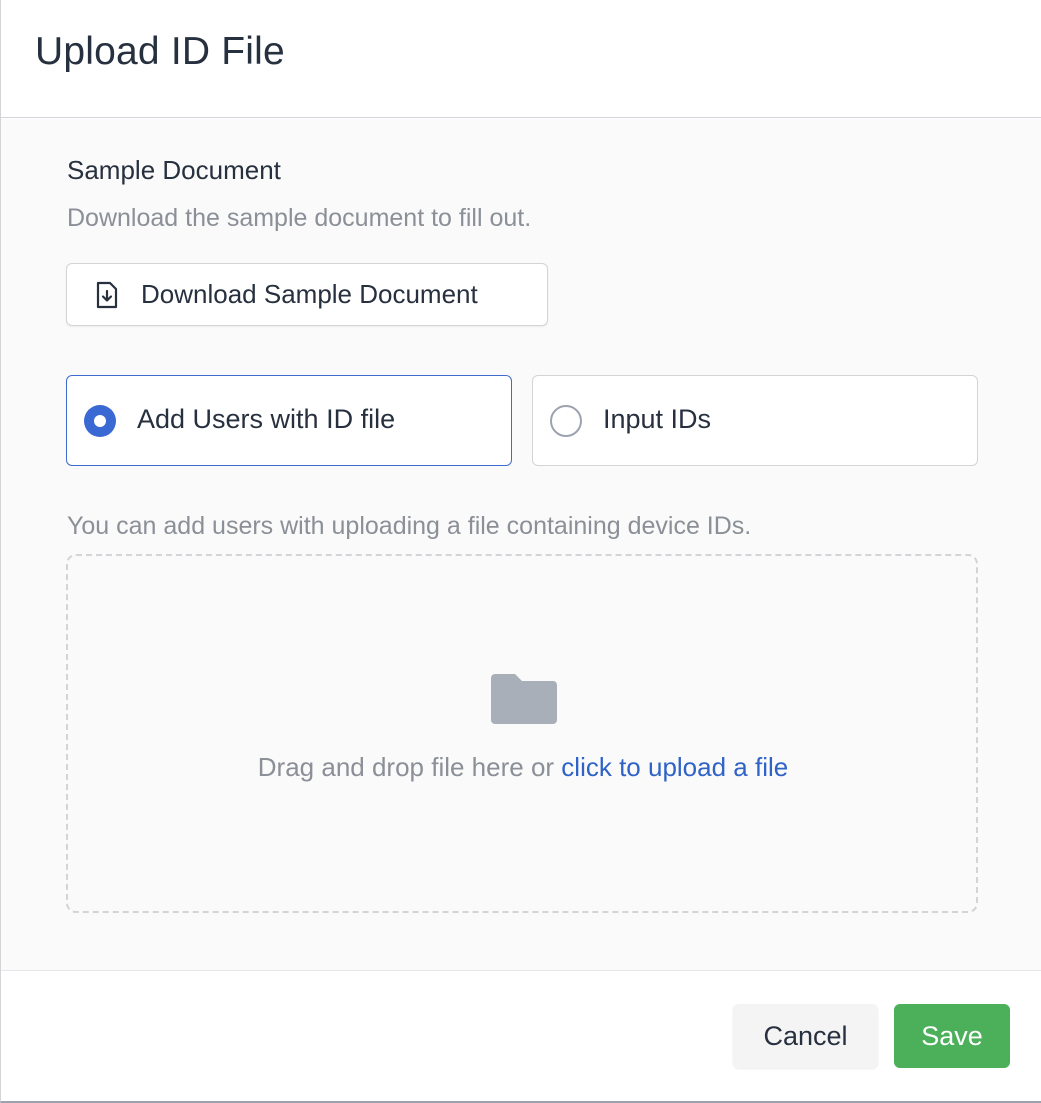 The height and width of the screenshot is (1103, 1041). Describe the element at coordinates (521, 59) in the screenshot. I see `modal-header: Upload ID File` at that location.